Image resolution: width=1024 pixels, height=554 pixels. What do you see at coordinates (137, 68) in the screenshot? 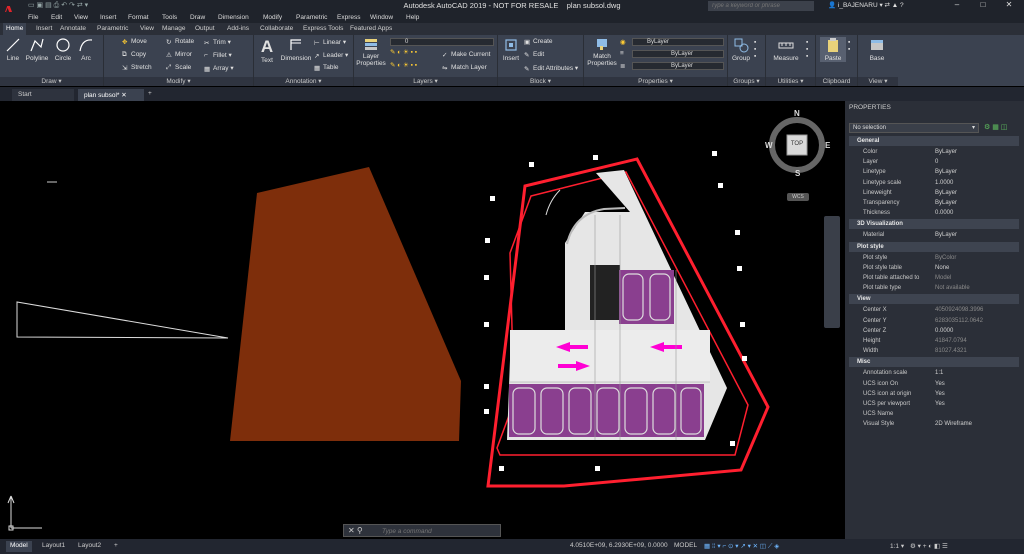
I see `stretch-button: ⇲ Stretch` at bounding box center [137, 68].